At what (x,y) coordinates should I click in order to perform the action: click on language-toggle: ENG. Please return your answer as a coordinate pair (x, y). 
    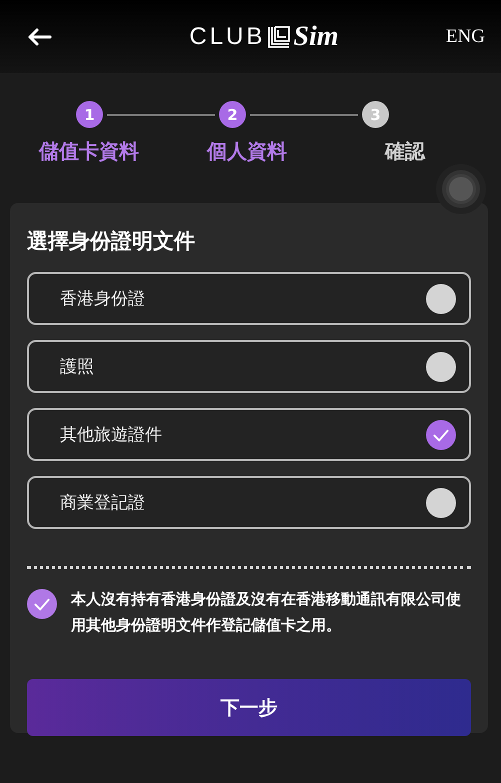
    Looking at the image, I should click on (465, 37).